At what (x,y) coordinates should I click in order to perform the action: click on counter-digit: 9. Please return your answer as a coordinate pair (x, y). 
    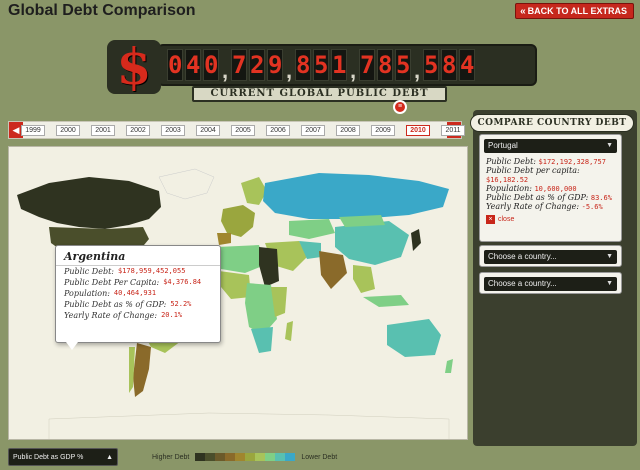
    Looking at the image, I should click on (275, 65).